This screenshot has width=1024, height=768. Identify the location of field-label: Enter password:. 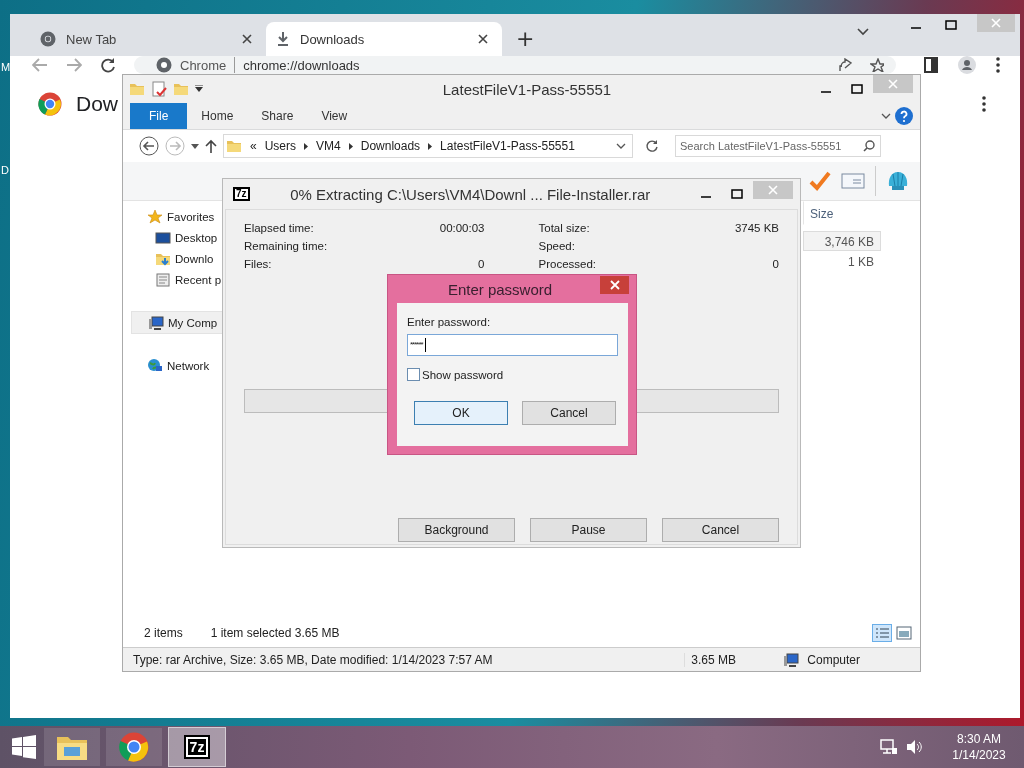
(449, 322).